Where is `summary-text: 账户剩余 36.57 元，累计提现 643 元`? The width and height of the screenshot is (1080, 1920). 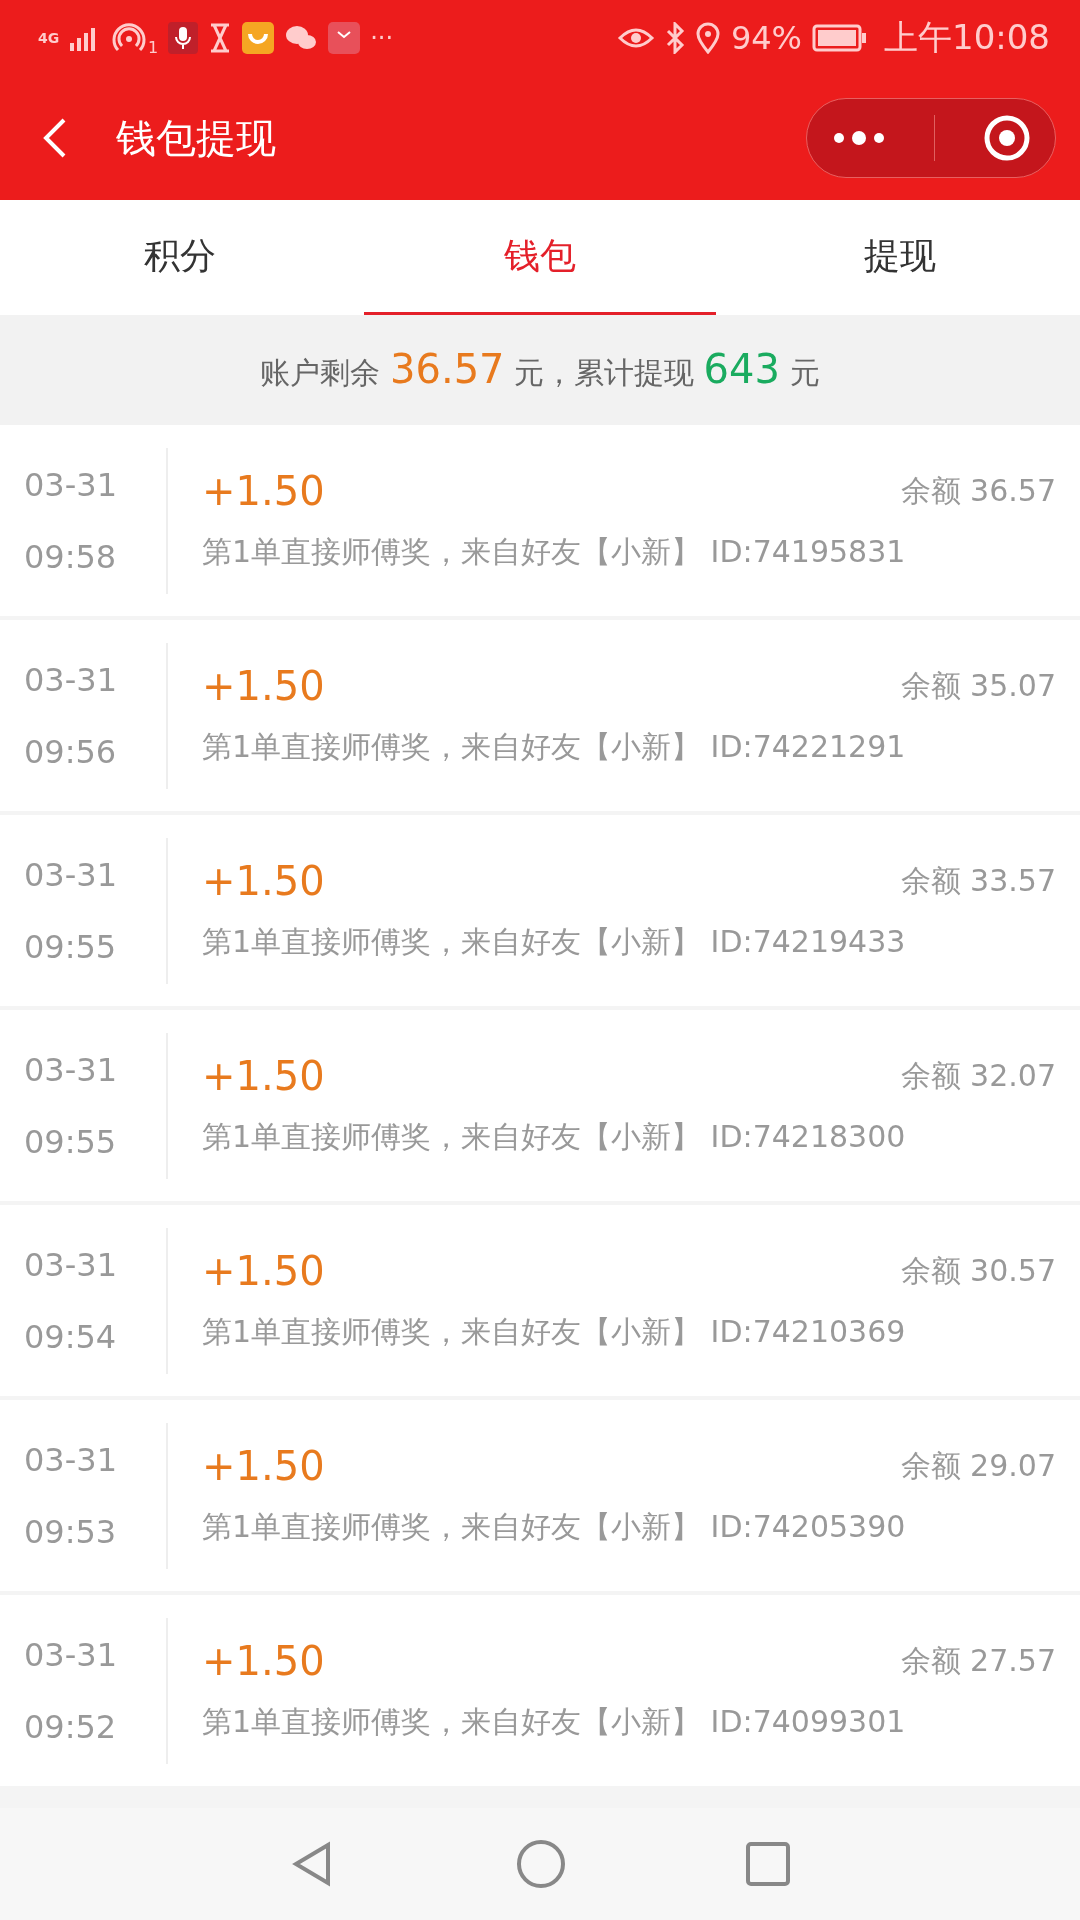 summary-text: 账户剩余 36.57 元，累计提现 643 元 is located at coordinates (540, 370).